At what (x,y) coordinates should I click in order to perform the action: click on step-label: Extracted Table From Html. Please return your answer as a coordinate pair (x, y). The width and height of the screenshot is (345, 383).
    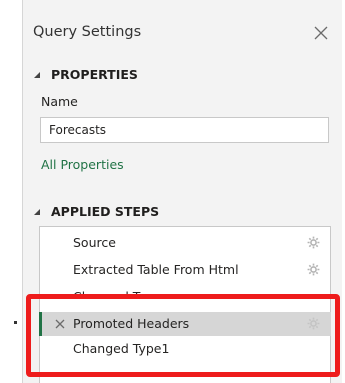
    Looking at the image, I should click on (156, 269).